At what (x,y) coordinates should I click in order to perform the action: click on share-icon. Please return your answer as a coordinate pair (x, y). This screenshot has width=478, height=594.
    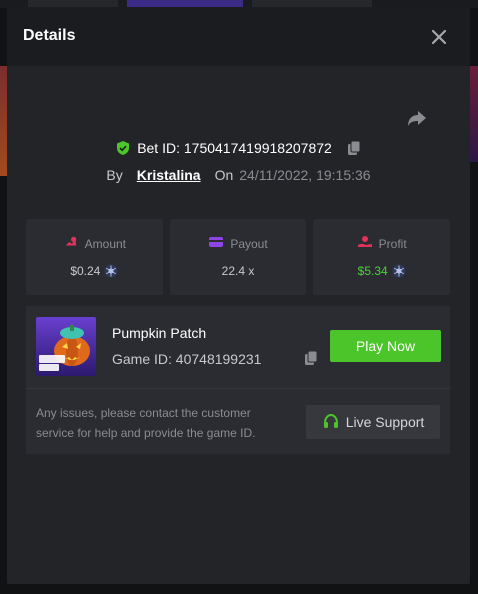
    Looking at the image, I should click on (417, 118).